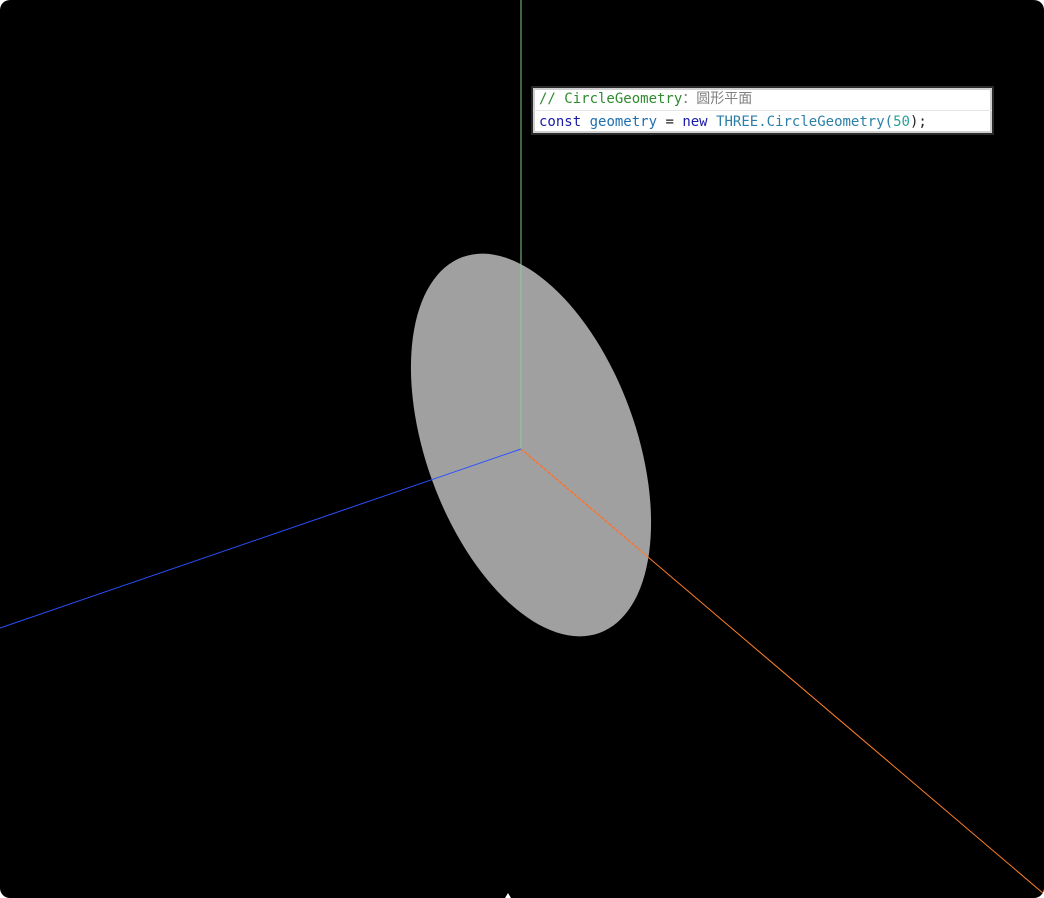 The height and width of the screenshot is (898, 1044). Describe the element at coordinates (623, 122) in the screenshot. I see `variable-name: geometry` at that location.